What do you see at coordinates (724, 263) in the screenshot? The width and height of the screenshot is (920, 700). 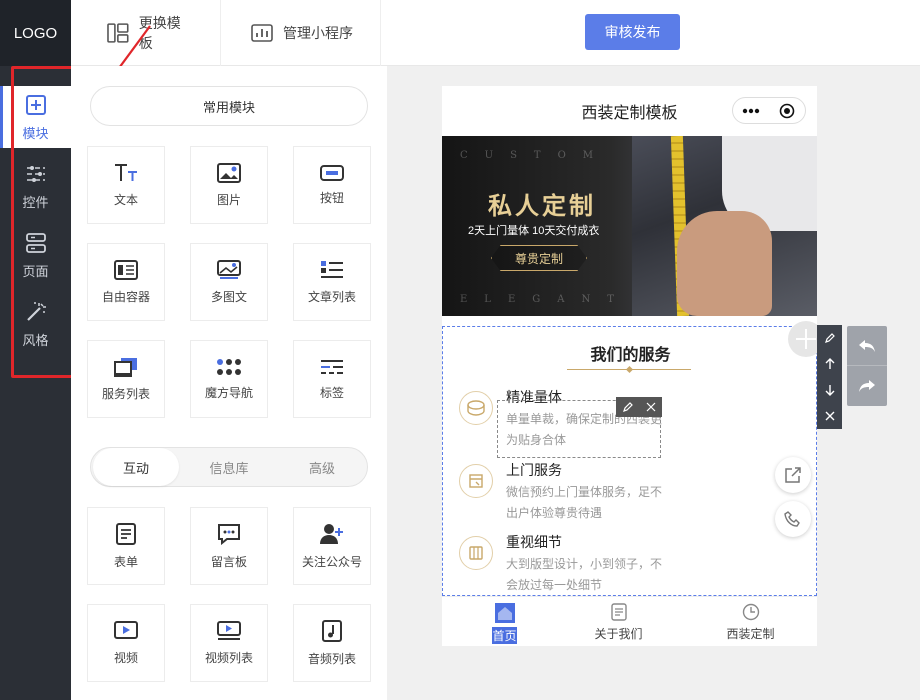 I see `banner-photo-hand` at bounding box center [724, 263].